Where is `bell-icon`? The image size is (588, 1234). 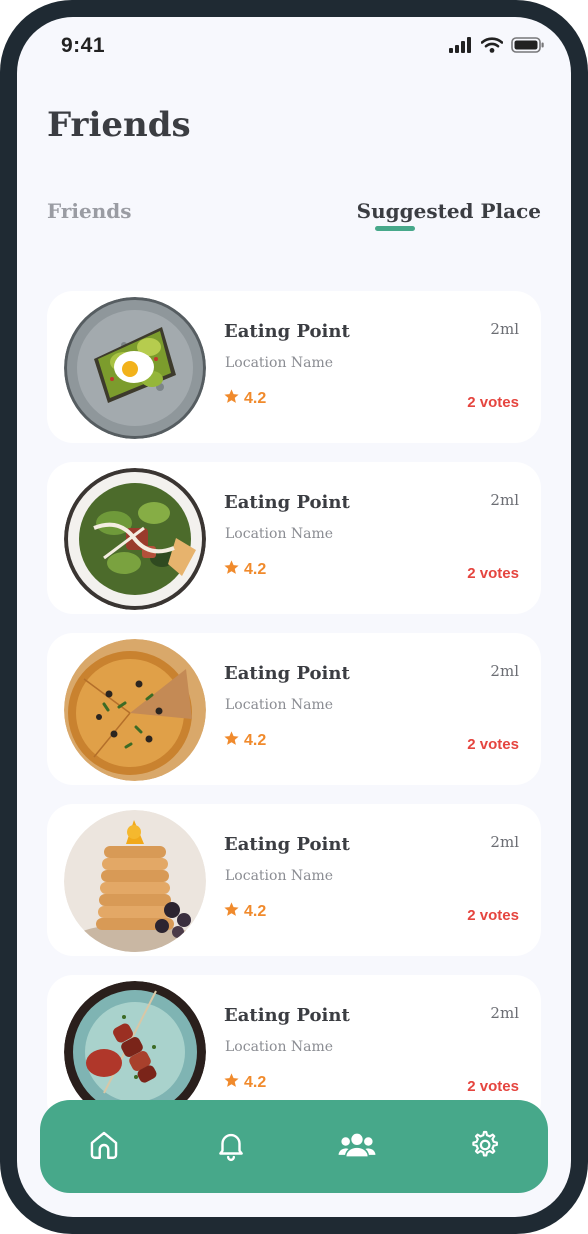 bell-icon is located at coordinates (231, 1147).